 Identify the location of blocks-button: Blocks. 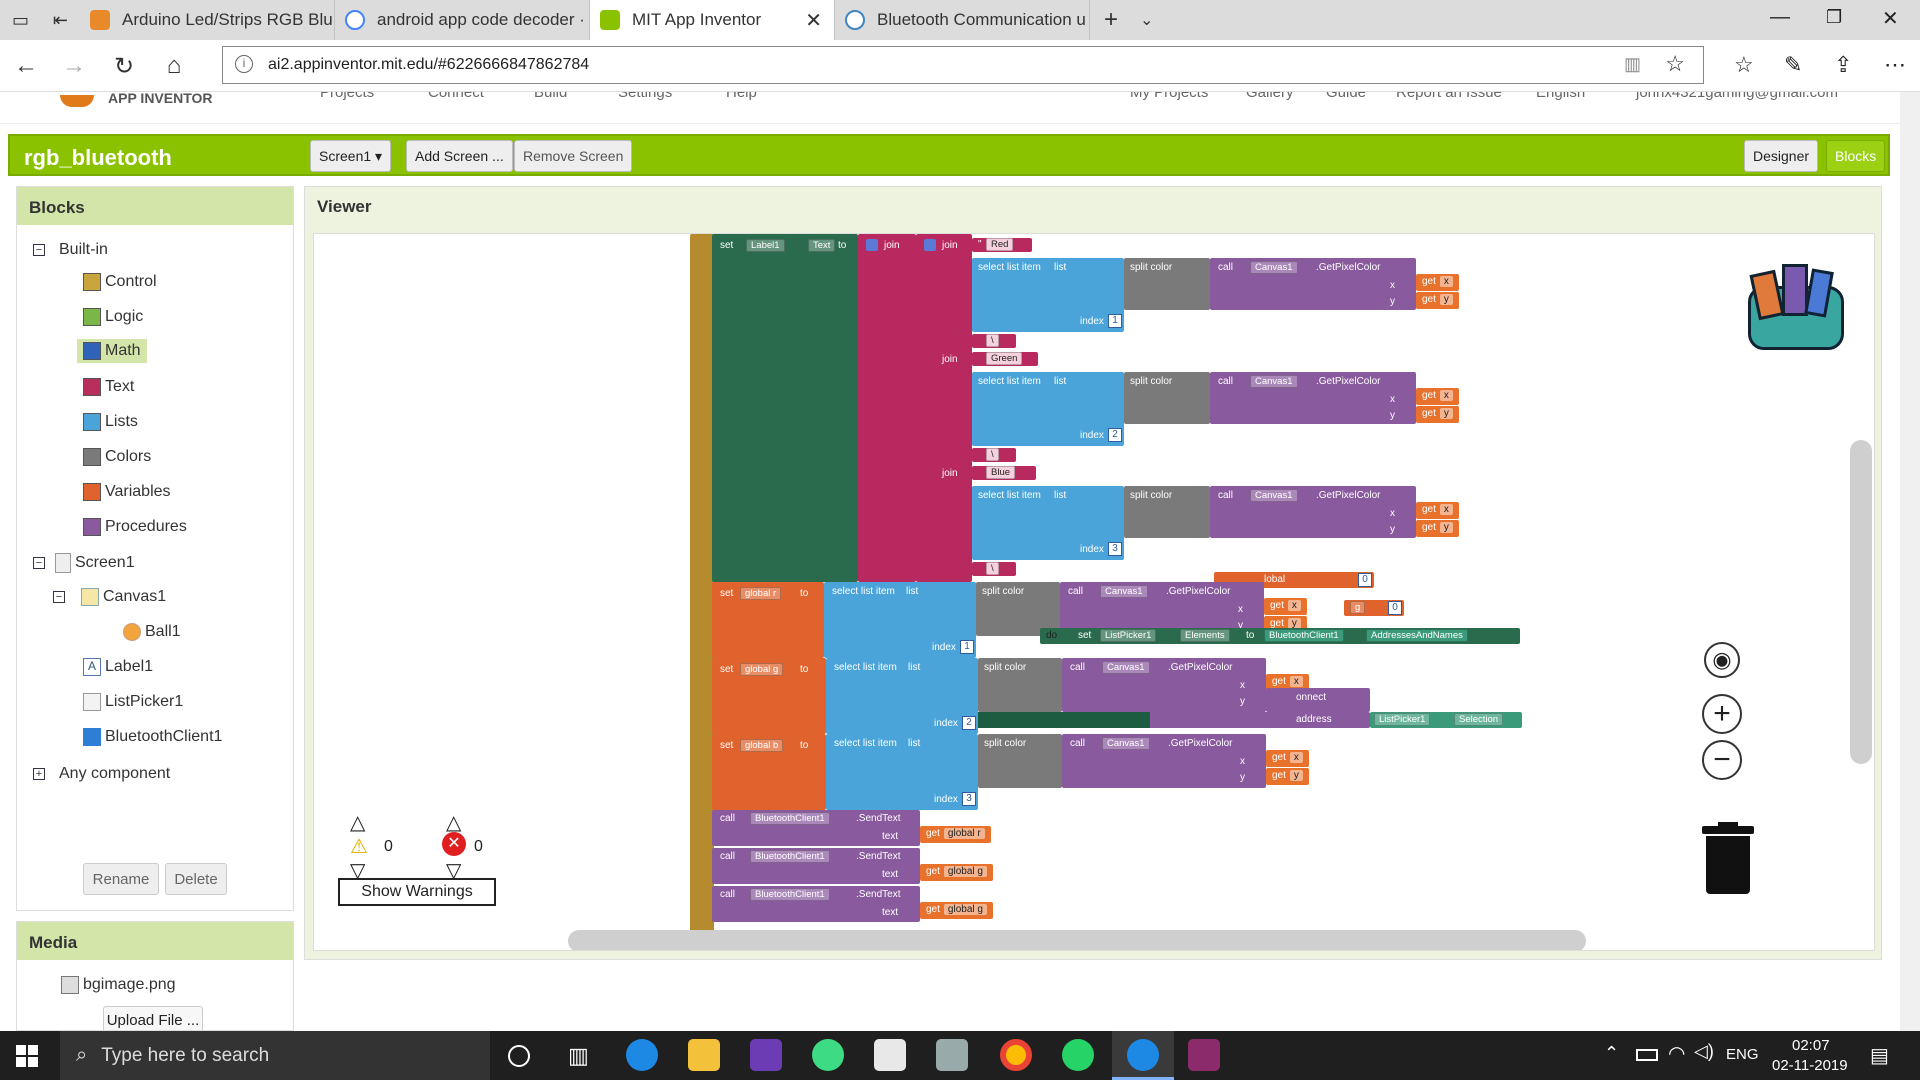
(1856, 156).